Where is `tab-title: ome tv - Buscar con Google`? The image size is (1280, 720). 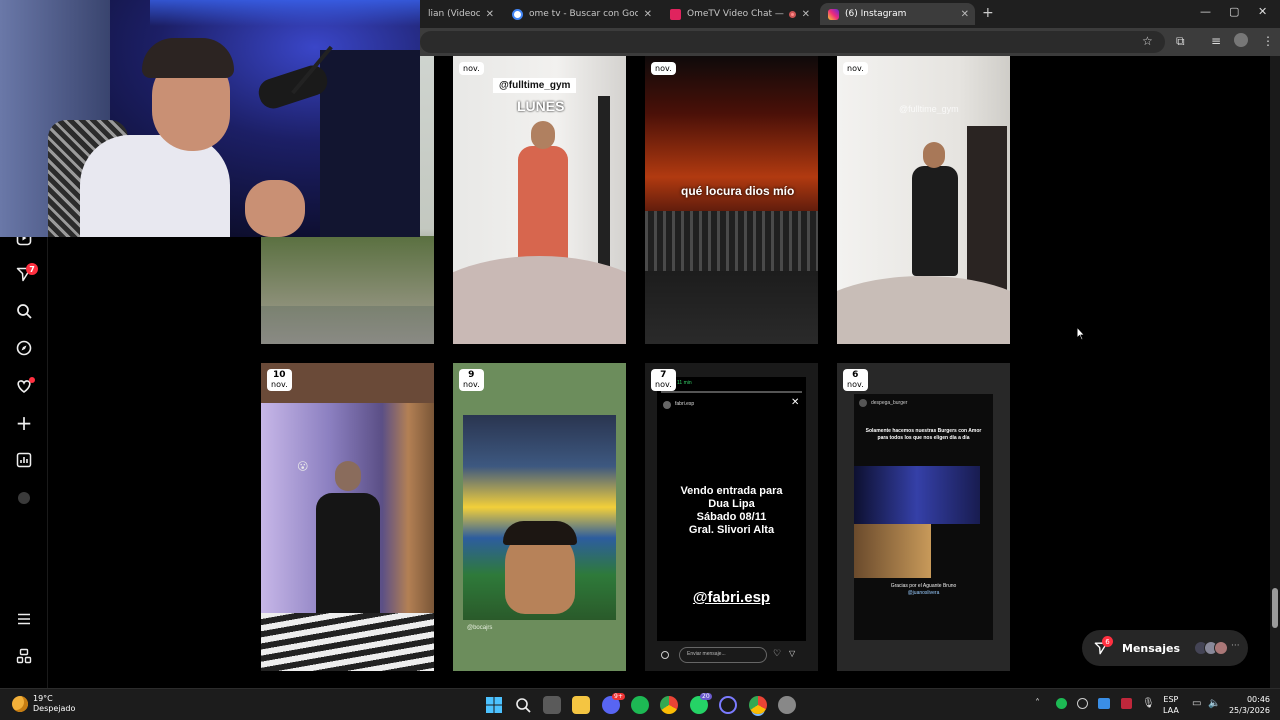
tab-title: ome tv - Buscar con Google is located at coordinates (583, 14).